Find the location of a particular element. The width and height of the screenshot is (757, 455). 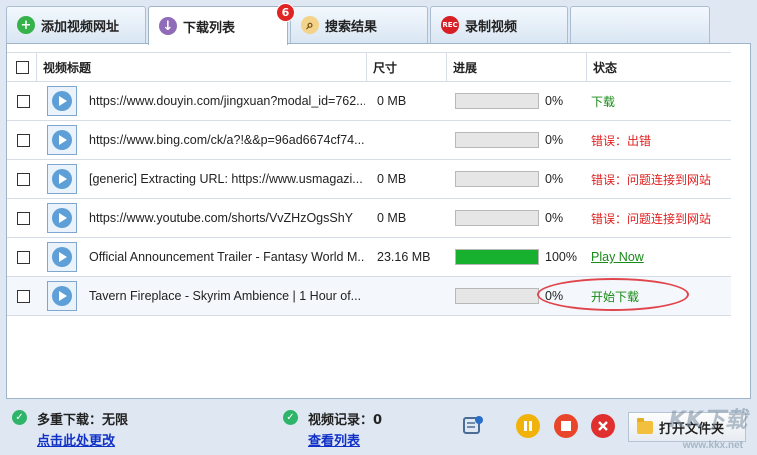

tab-label: 添加视频网址 is located at coordinates (80, 27).